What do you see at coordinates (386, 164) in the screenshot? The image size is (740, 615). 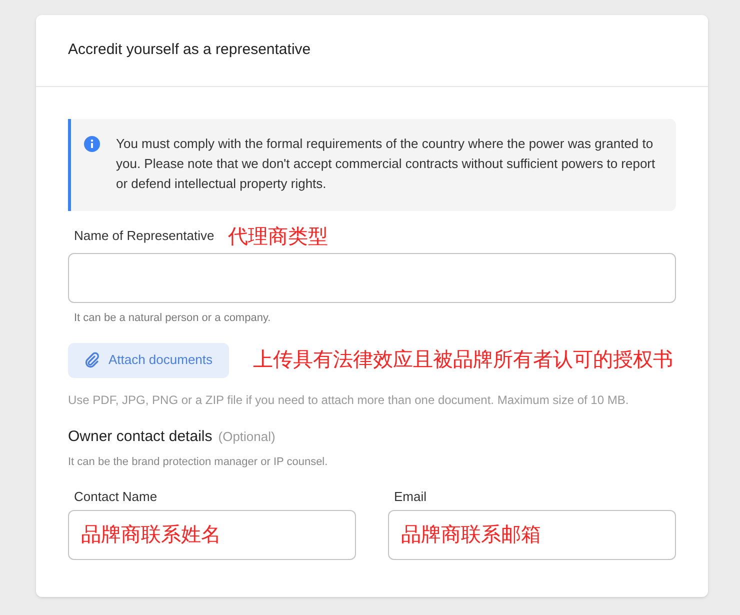 I see `alert-message: You must comply with the formal requirements of the country where the power was granted to you. Please note that we don't accept commercial contracts without sufficient powers to report or defend intellectual property rights.` at bounding box center [386, 164].